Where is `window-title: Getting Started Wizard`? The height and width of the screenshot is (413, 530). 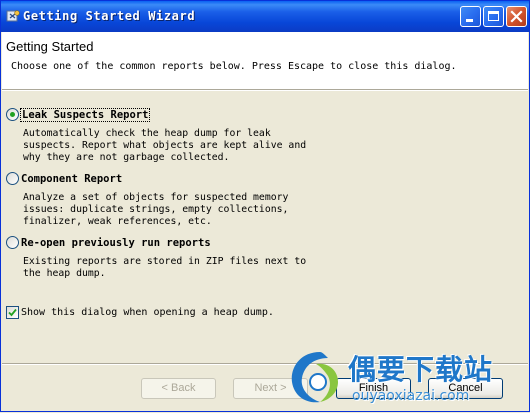
window-title: Getting Started Wizard is located at coordinates (109, 16).